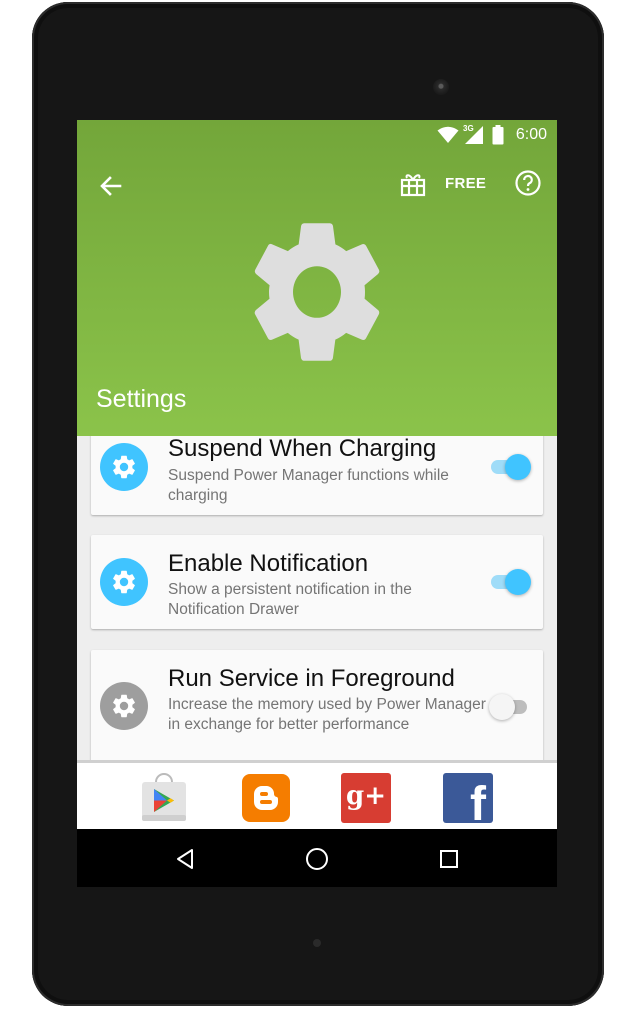 Image resolution: width=637 pixels, height=1026 pixels. What do you see at coordinates (449, 859) in the screenshot?
I see `recents-square-icon` at bounding box center [449, 859].